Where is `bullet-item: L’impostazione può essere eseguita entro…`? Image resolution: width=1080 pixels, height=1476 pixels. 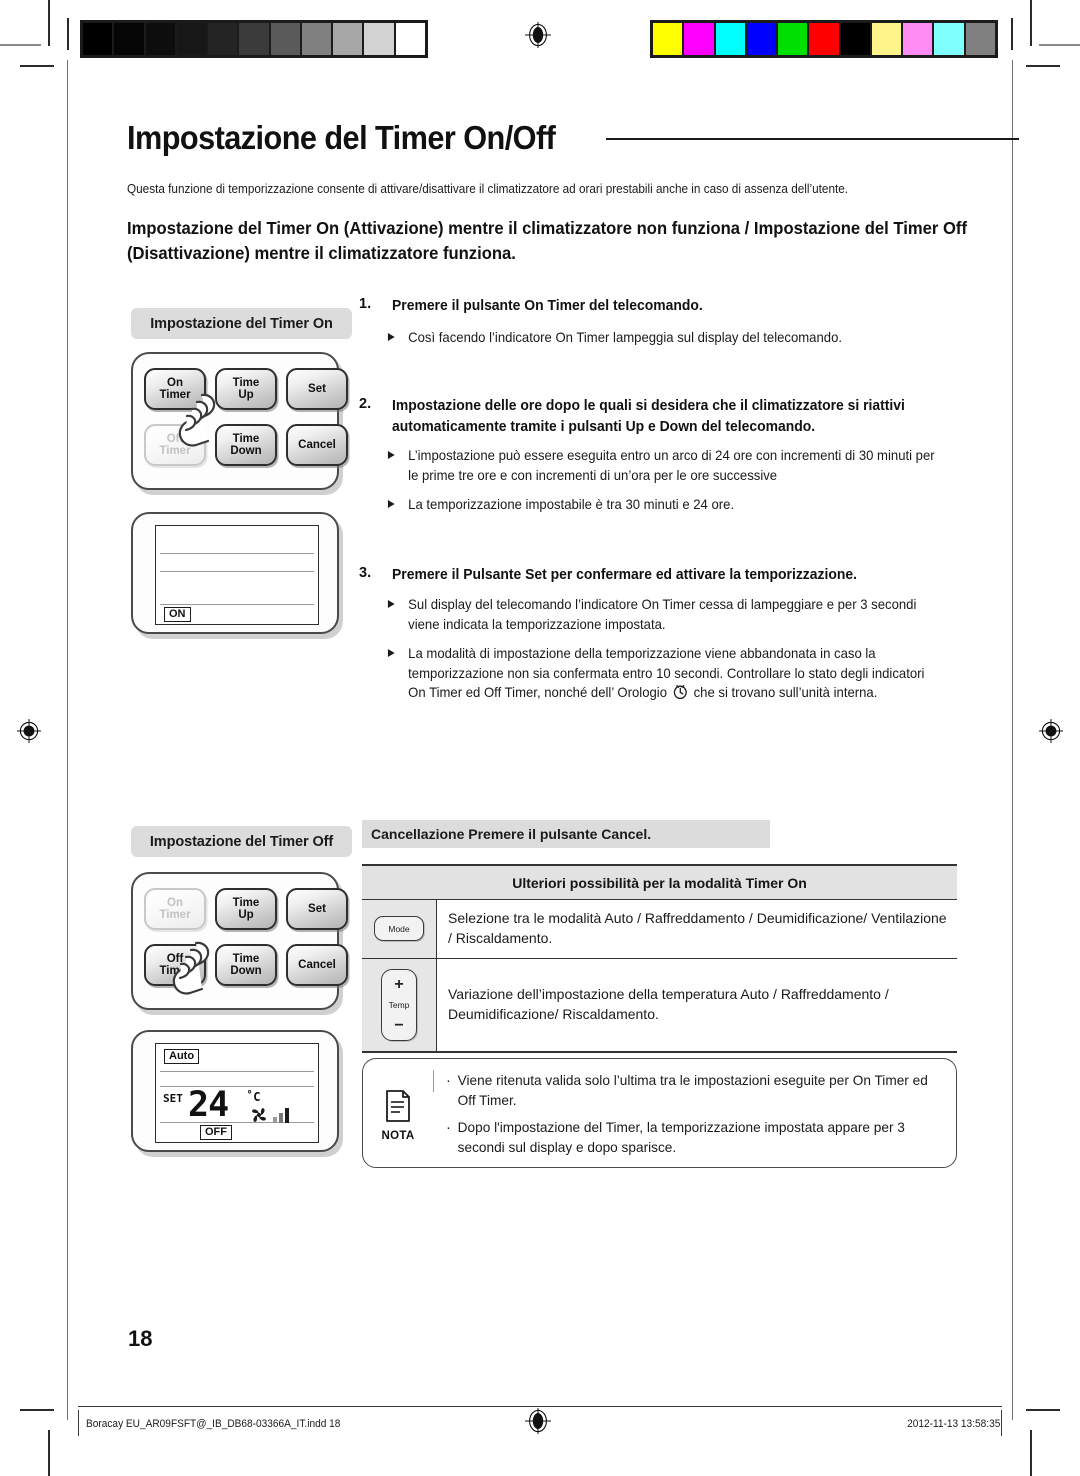
bullet-item: L’impostazione può essere eseguita entro… is located at coordinates (662, 465).